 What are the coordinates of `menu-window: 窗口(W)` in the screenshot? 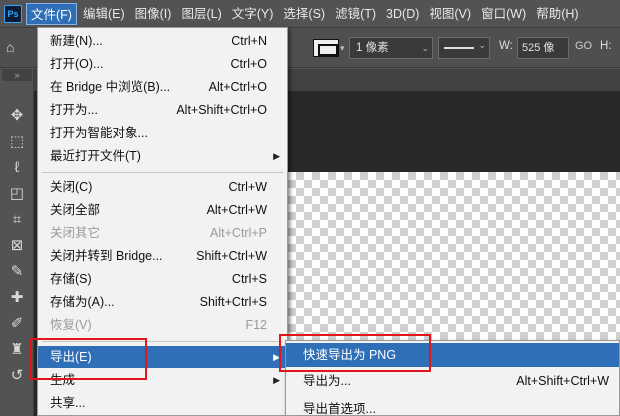 It's located at (503, 14).